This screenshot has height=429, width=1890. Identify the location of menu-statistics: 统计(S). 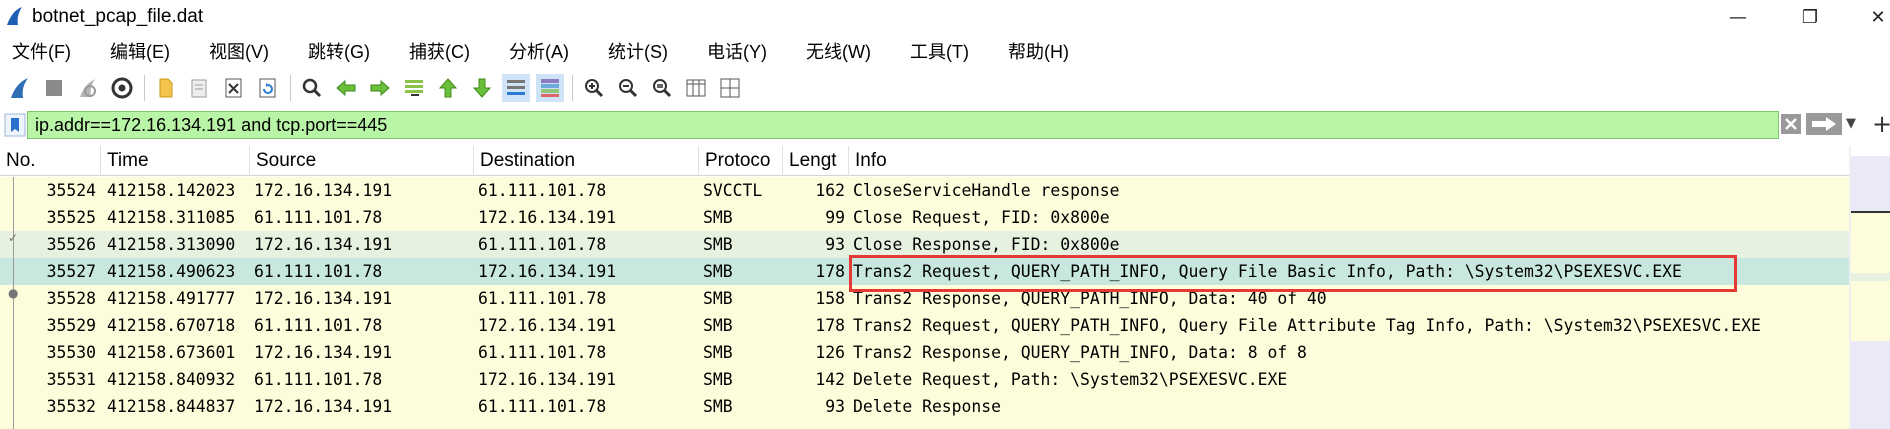
(638, 51).